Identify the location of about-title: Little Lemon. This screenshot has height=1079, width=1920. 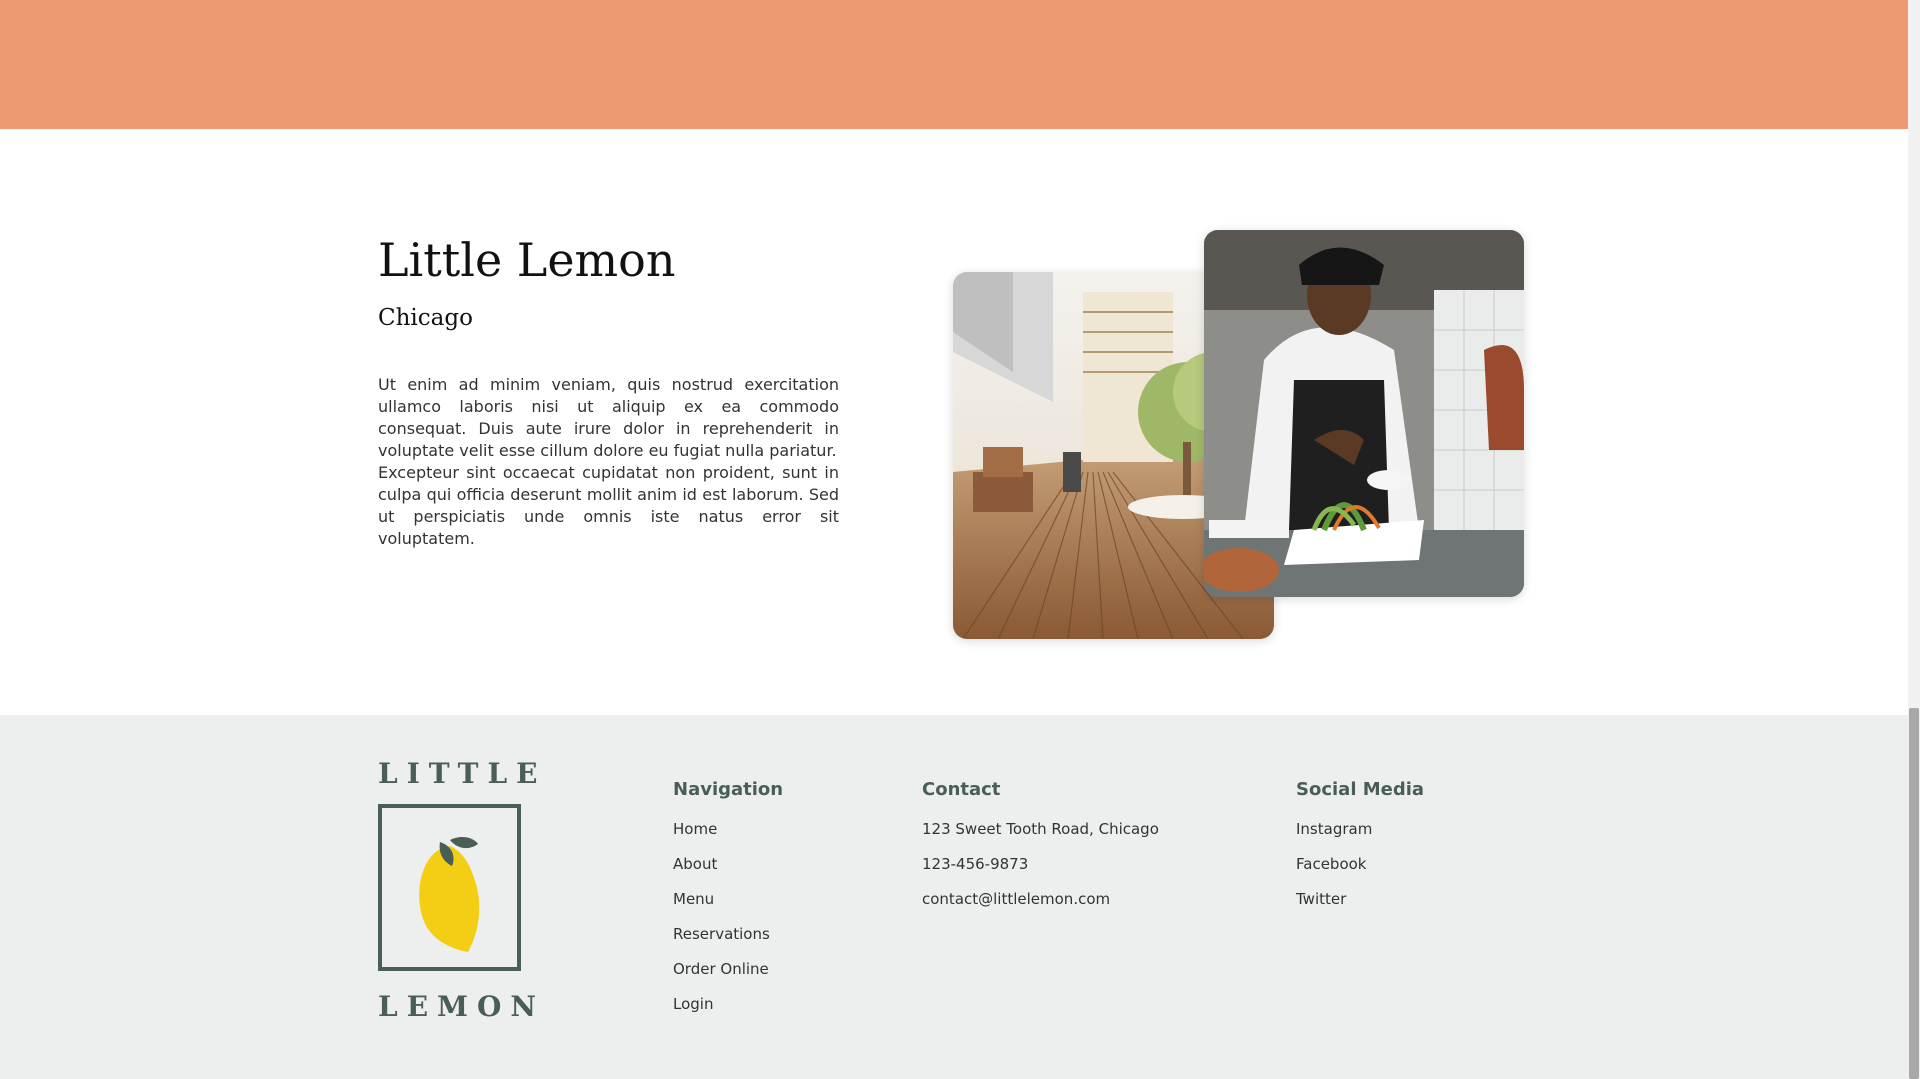
(527, 260).